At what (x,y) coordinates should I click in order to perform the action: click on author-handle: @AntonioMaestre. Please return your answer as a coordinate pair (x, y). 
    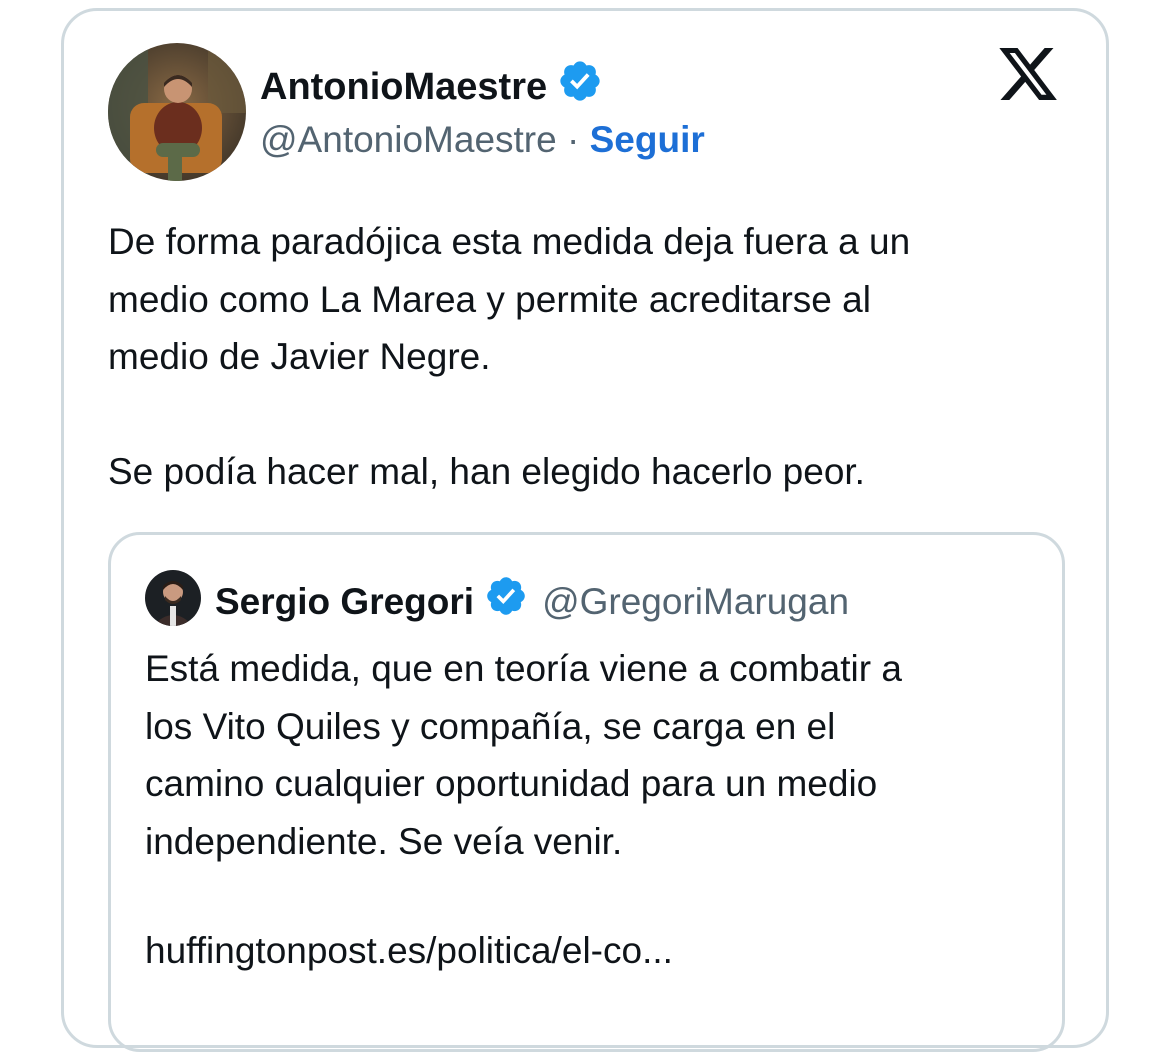
    Looking at the image, I should click on (408, 139).